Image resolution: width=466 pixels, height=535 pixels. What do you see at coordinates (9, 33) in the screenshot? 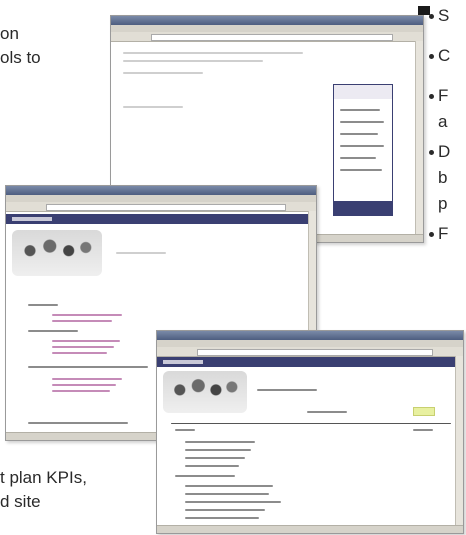
I see `text-fragment-top-1: on` at bounding box center [9, 33].